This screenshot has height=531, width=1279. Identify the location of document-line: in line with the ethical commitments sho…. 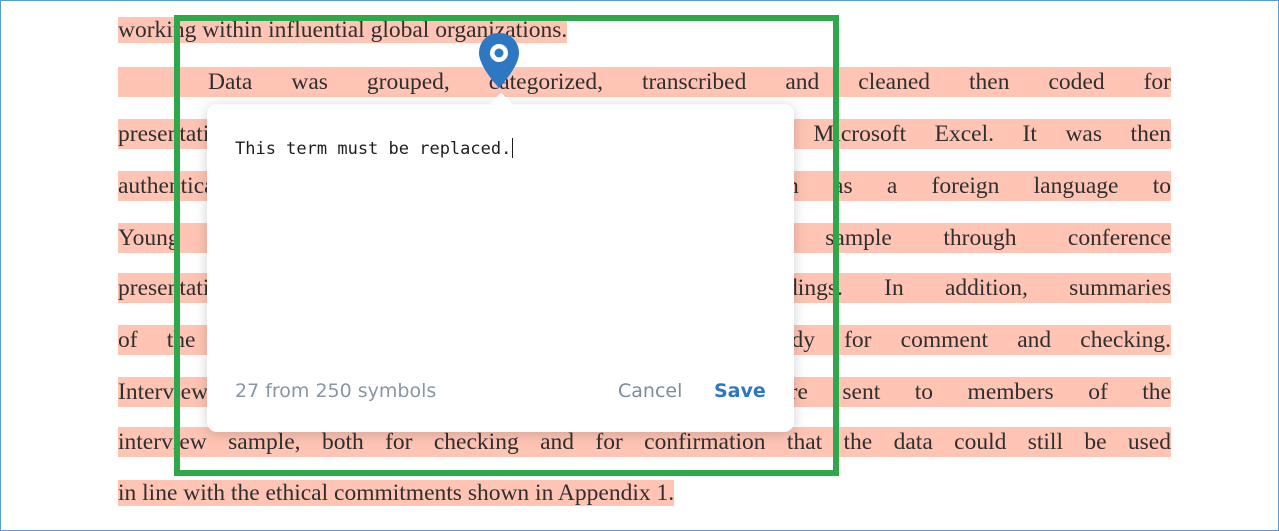
(644, 493).